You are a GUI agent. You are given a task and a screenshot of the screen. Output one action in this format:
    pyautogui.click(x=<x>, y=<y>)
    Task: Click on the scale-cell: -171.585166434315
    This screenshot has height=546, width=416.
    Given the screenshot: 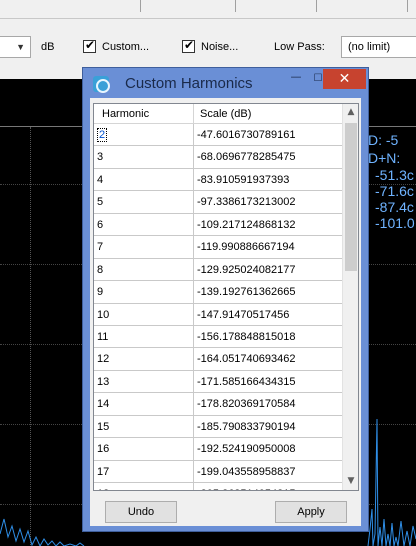 What is the action you would take?
    pyautogui.click(x=269, y=381)
    